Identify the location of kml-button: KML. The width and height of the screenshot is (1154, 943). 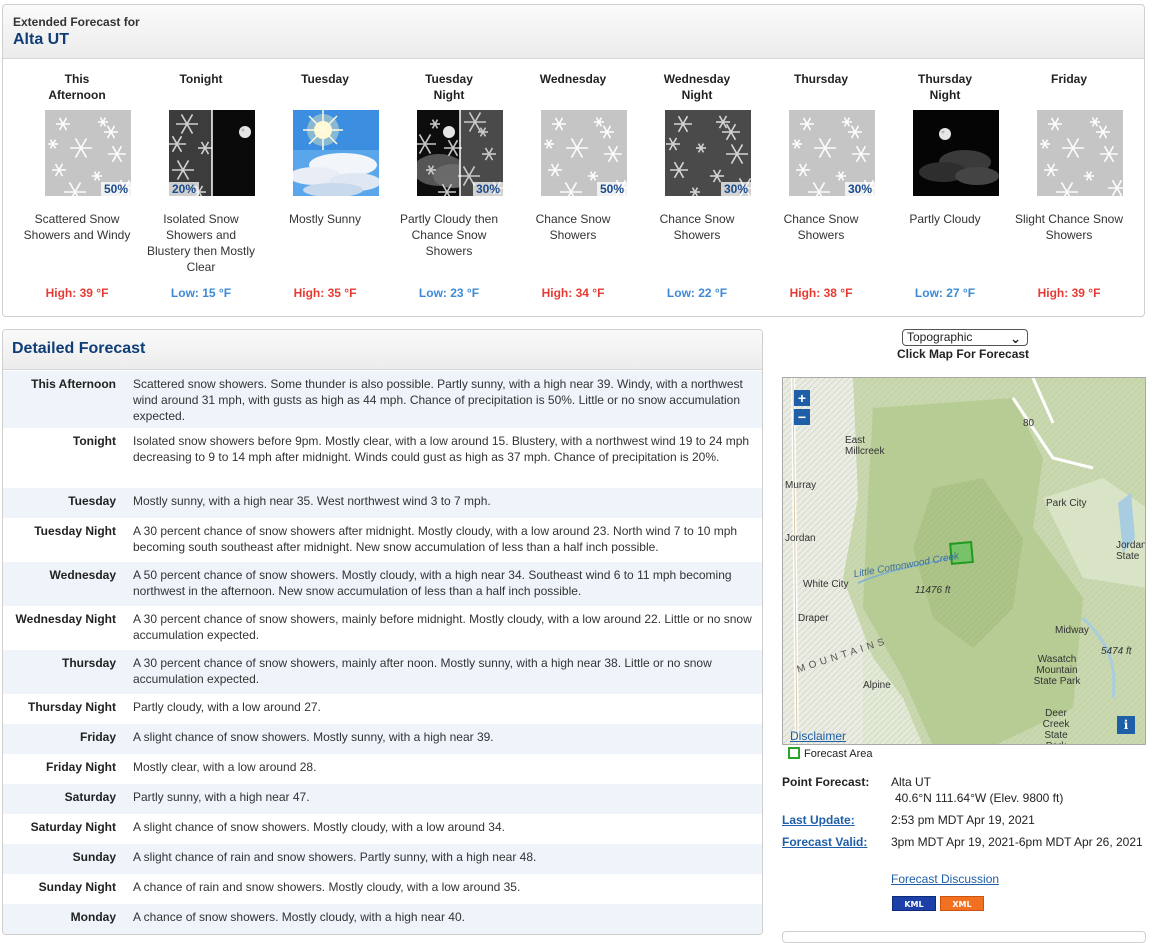
(914, 903).